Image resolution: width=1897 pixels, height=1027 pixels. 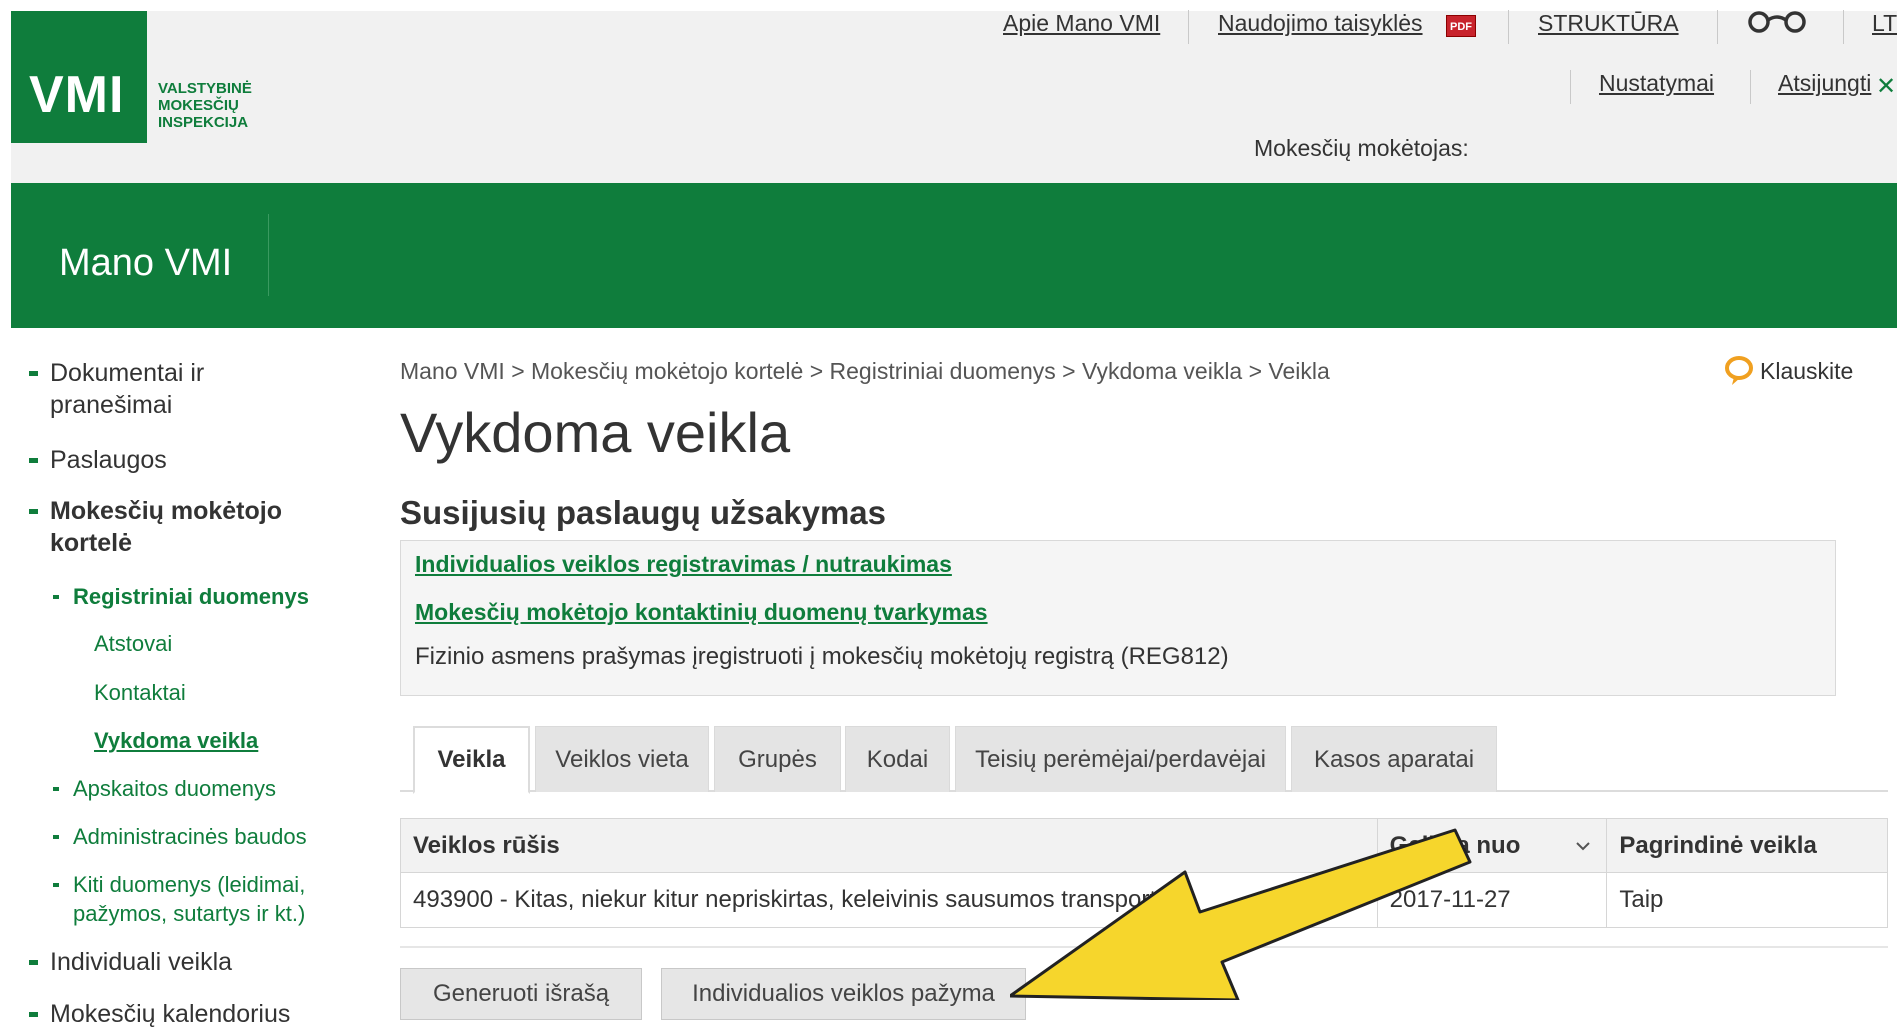 I want to click on sidebar-item-admin-fines: Administracinės baudos, so click(x=180, y=836).